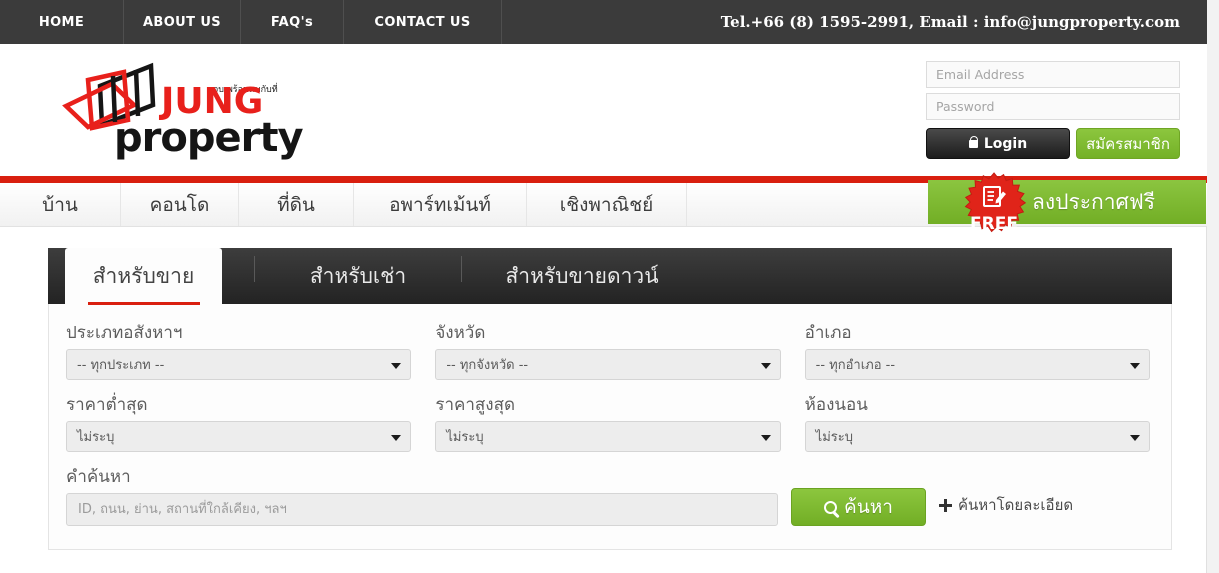  I want to click on post-free-label: ลงประกาศฟรี, so click(1093, 201).